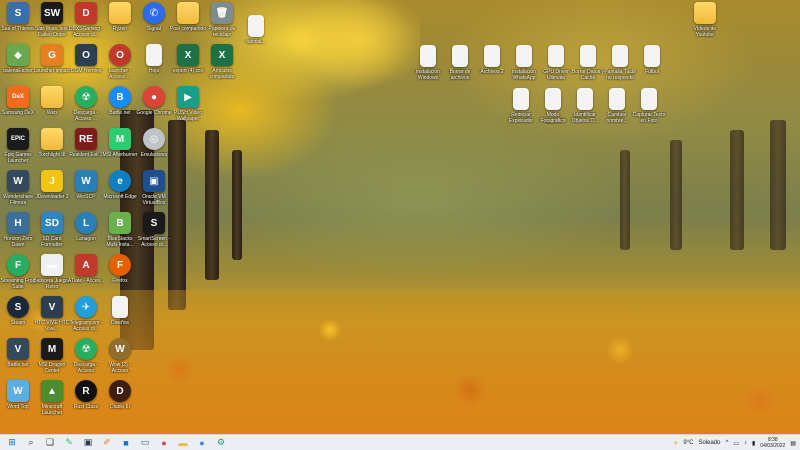 The height and width of the screenshot is (450, 800). I want to click on volume-icon: ♪, so click(745, 443).